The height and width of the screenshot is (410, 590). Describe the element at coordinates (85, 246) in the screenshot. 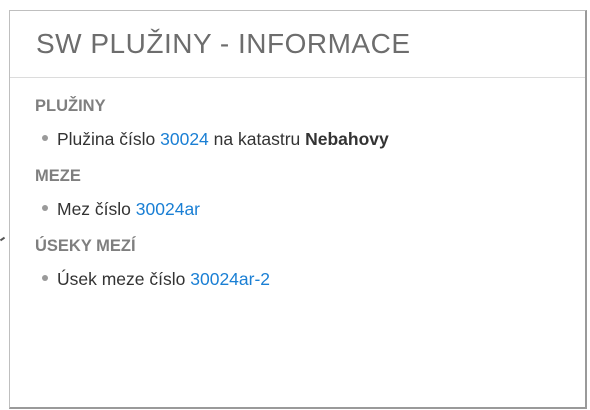

I see `section-heading-useky-mezi: ÚSEKY MEZÍ` at that location.